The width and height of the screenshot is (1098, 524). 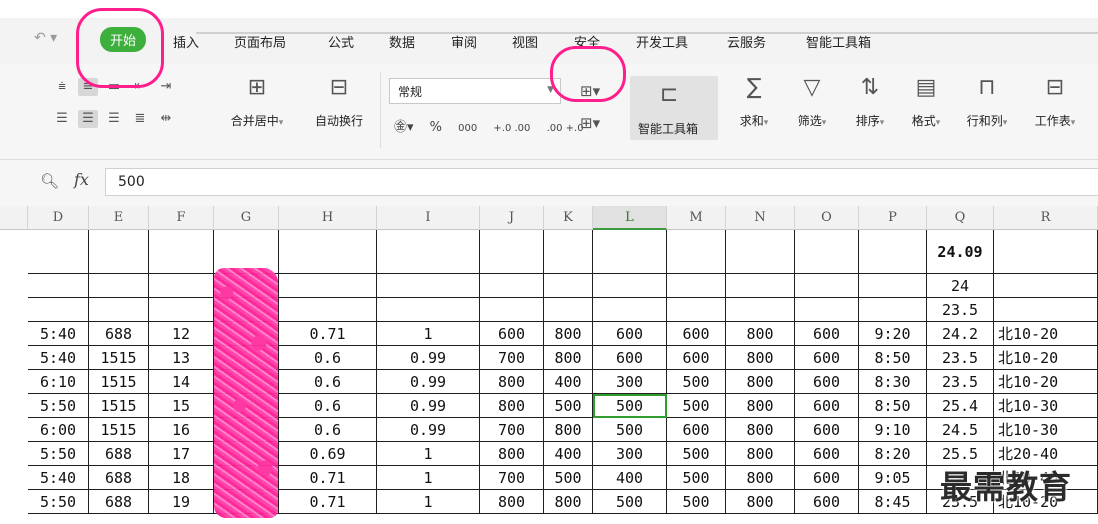 I want to click on cell-h-8: 0.6, so click(x=328, y=430).